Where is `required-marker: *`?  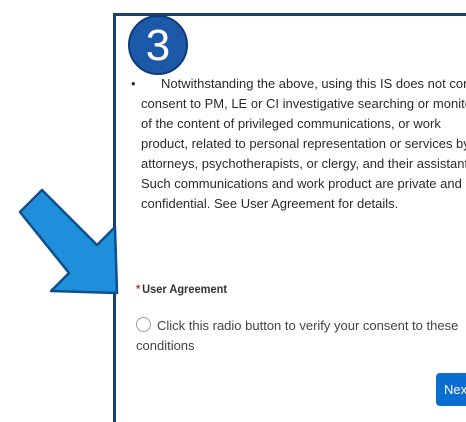 required-marker: * is located at coordinates (138, 289).